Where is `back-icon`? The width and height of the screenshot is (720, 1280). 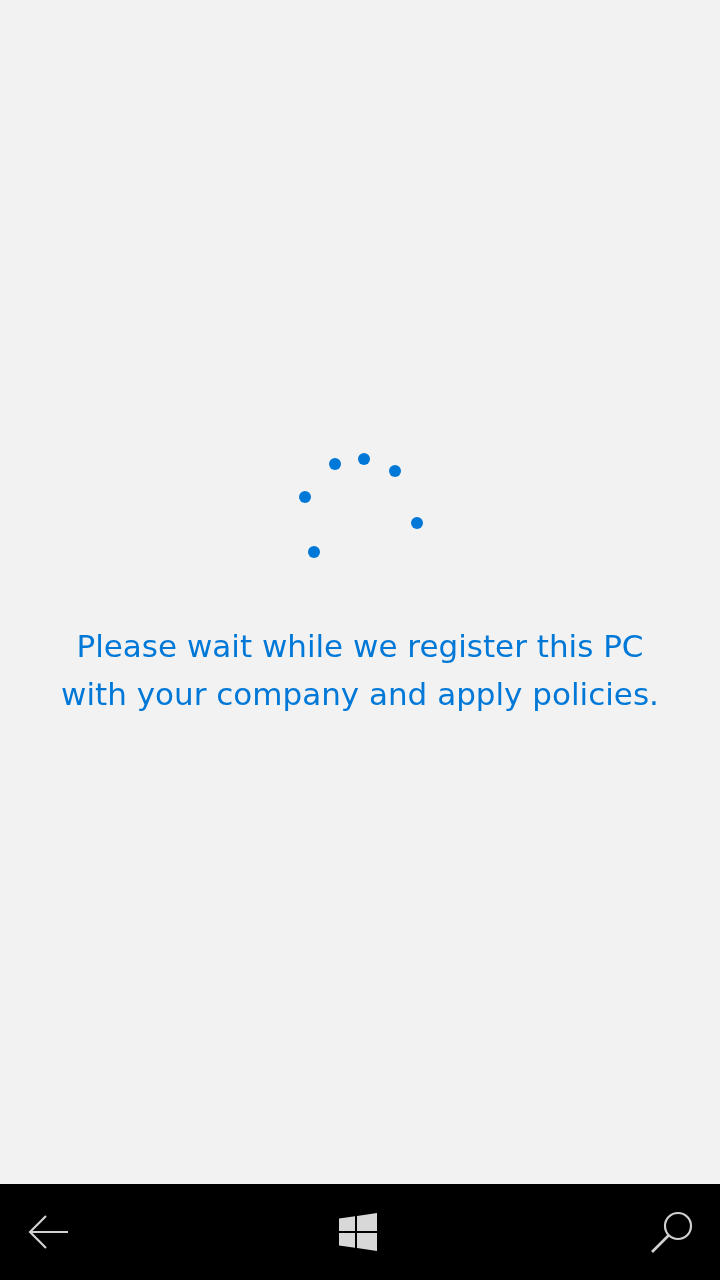
back-icon is located at coordinates (48, 1232).